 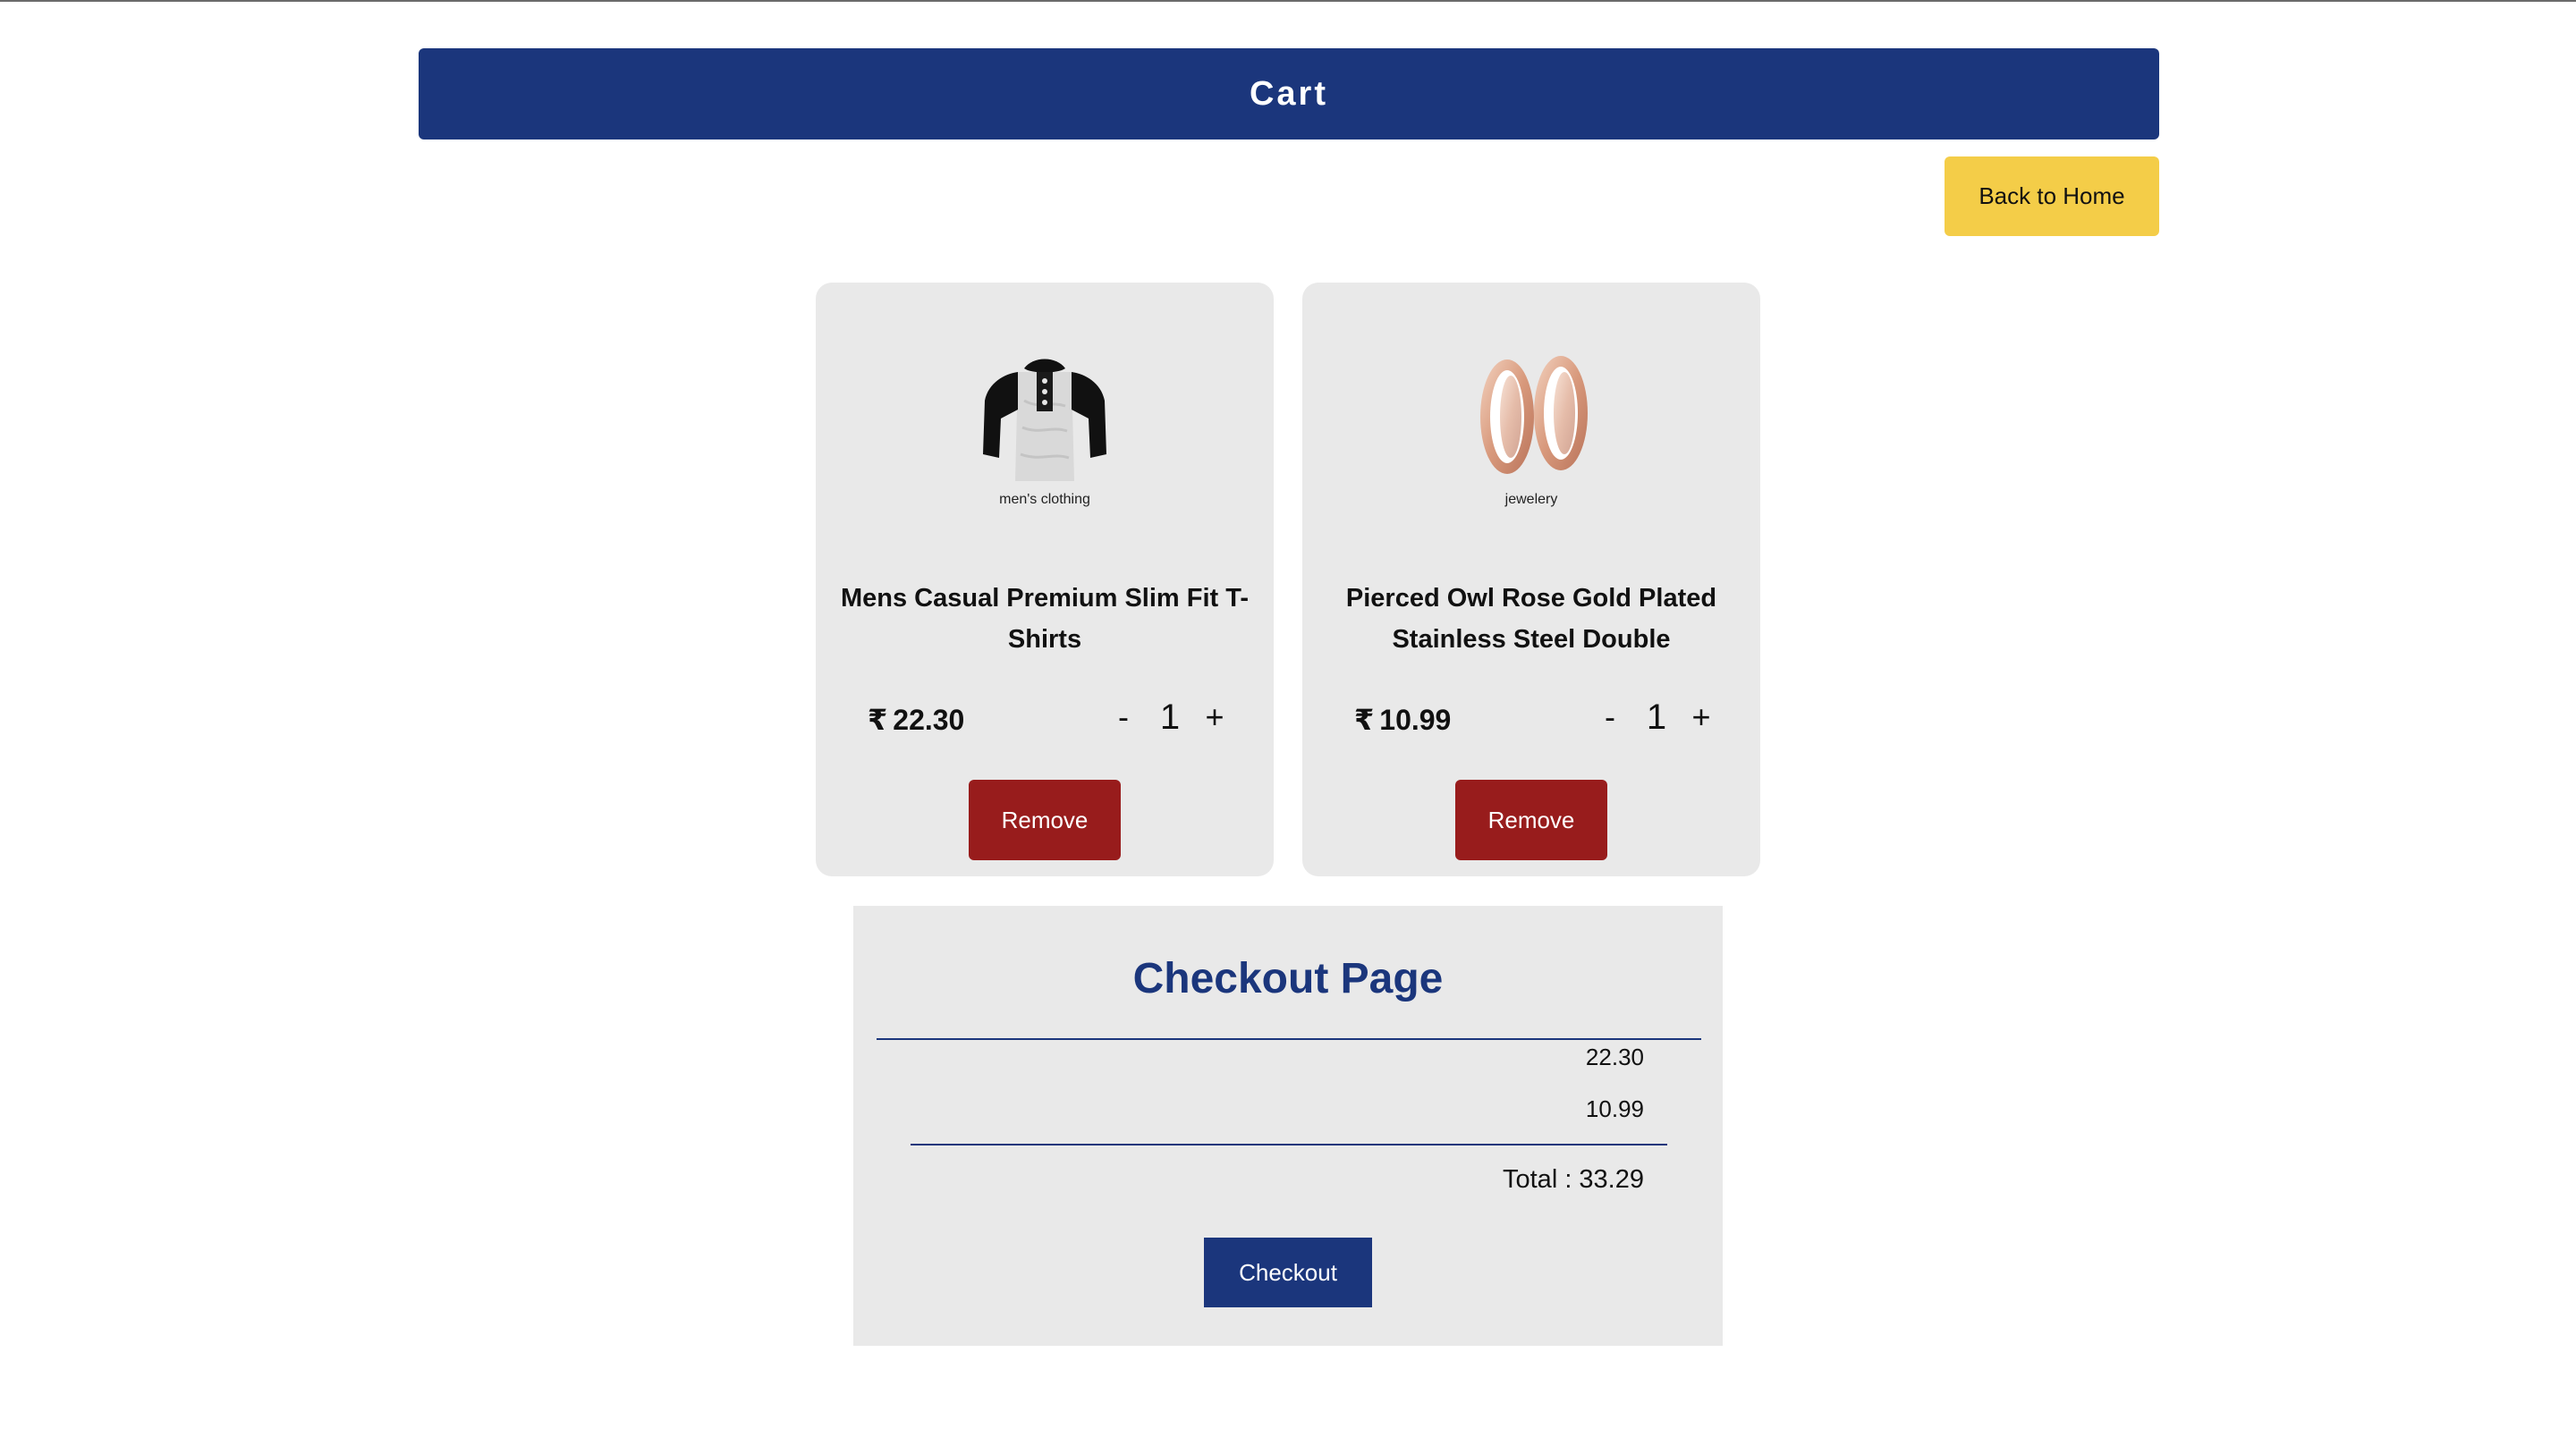 I want to click on product-title: Mens Casual Premium Slim Fit T-Shirts, so click(x=1045, y=619).